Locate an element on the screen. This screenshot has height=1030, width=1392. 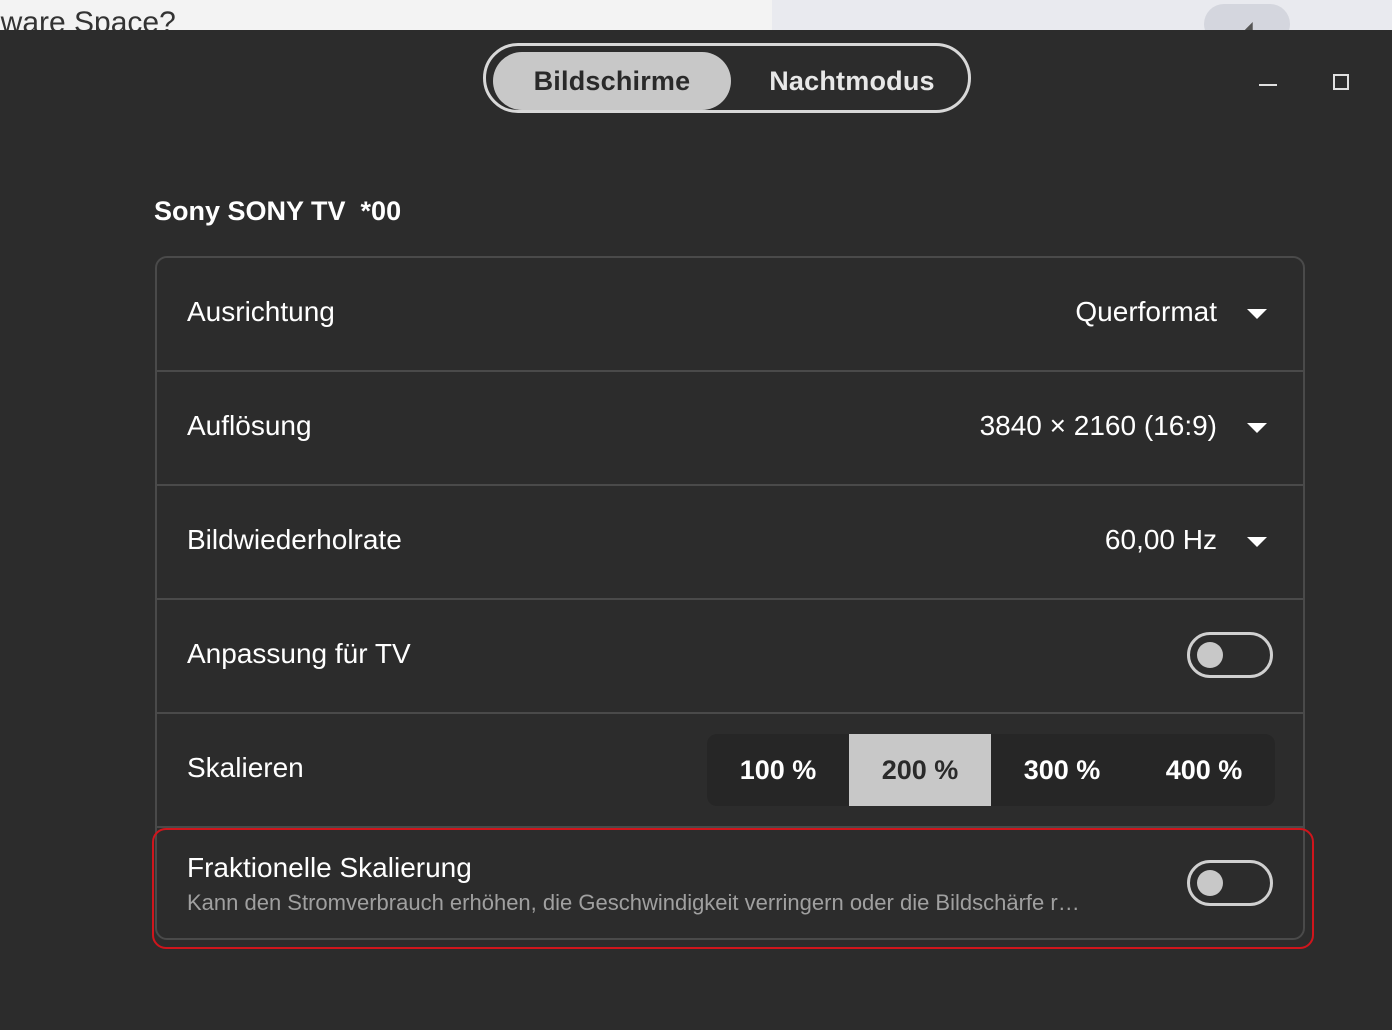
background-window-text: lware Space? is located at coordinates (88, 18).